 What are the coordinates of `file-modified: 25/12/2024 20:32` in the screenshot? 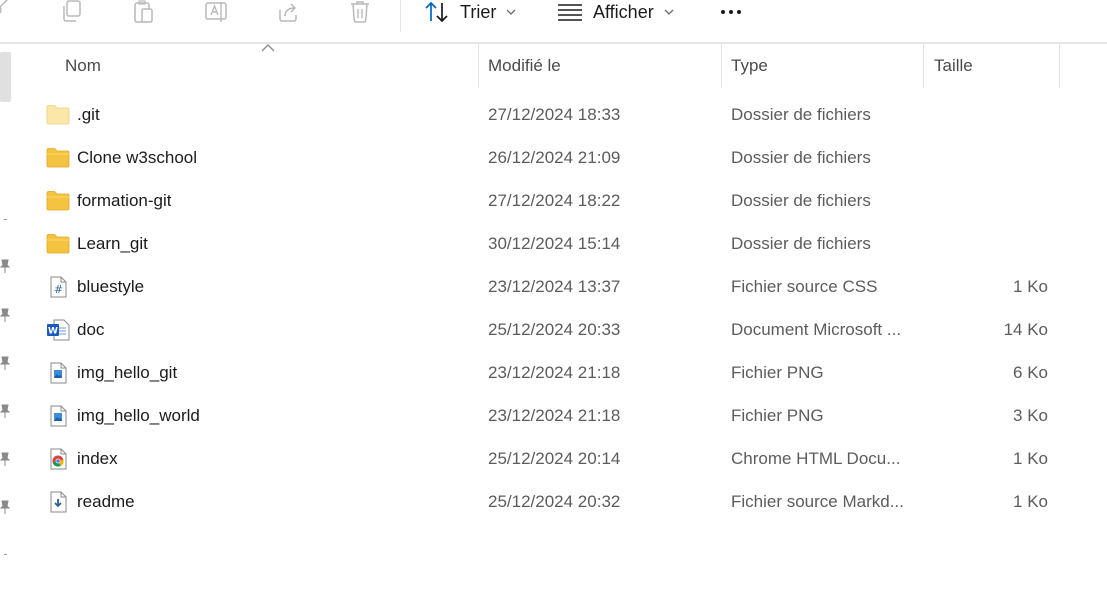 It's located at (554, 501).